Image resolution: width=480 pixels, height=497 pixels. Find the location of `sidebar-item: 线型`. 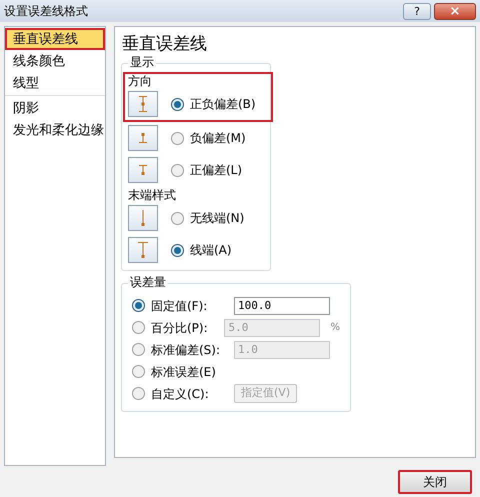

sidebar-item: 线型 is located at coordinates (55, 83).